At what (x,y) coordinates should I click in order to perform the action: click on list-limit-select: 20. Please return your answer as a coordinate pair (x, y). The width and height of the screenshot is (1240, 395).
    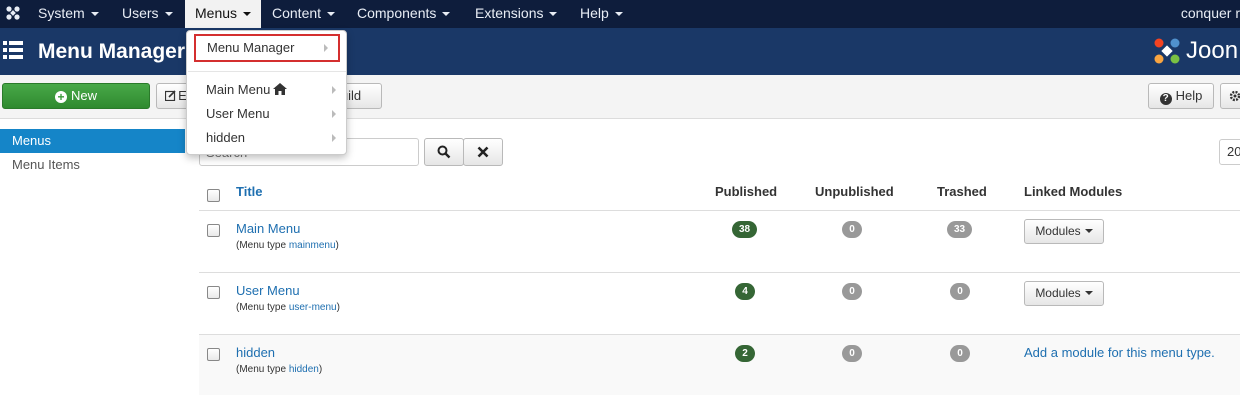
    Looking at the image, I should click on (1229, 152).